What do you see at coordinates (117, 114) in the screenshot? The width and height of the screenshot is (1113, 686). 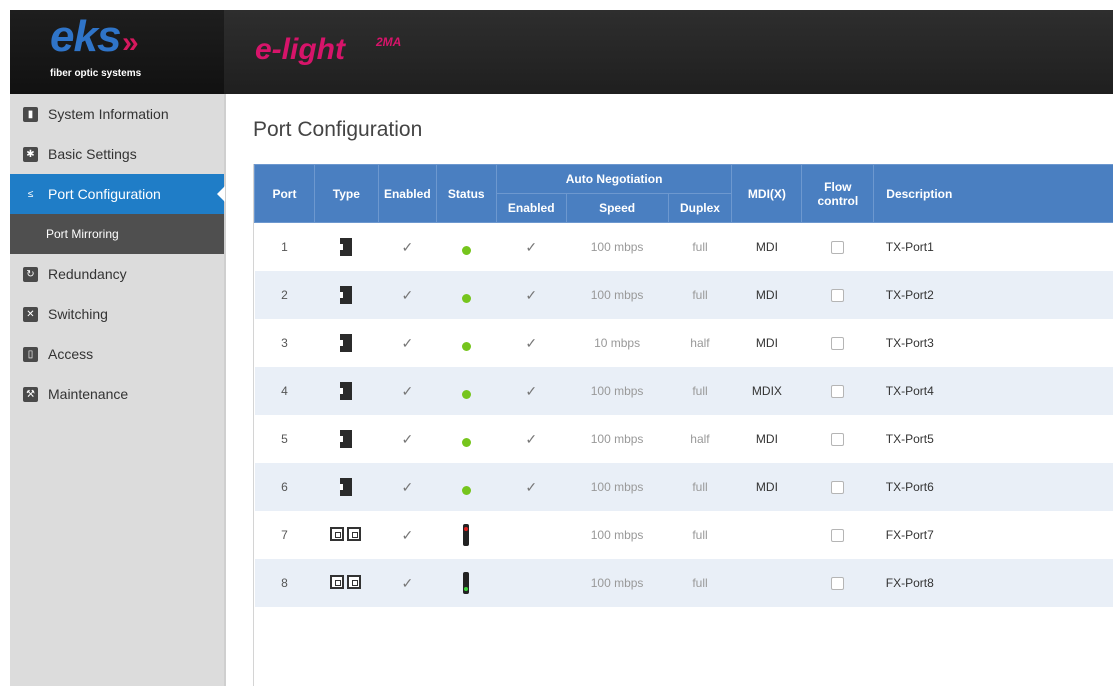 I see `sidebar-item-system-information: ▮ System Information` at bounding box center [117, 114].